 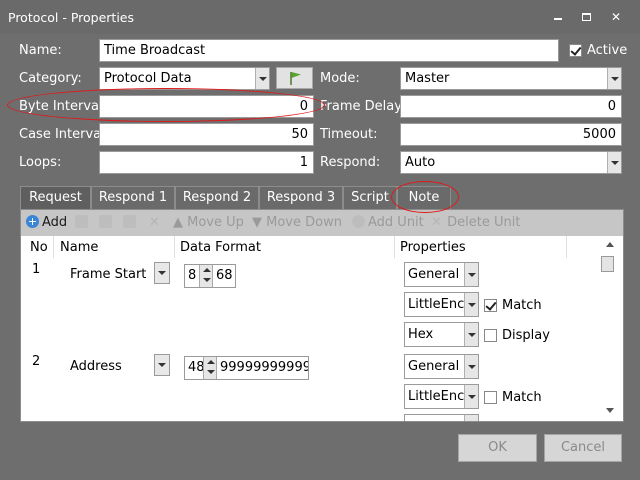 I want to click on cut-icon, so click(x=81, y=221).